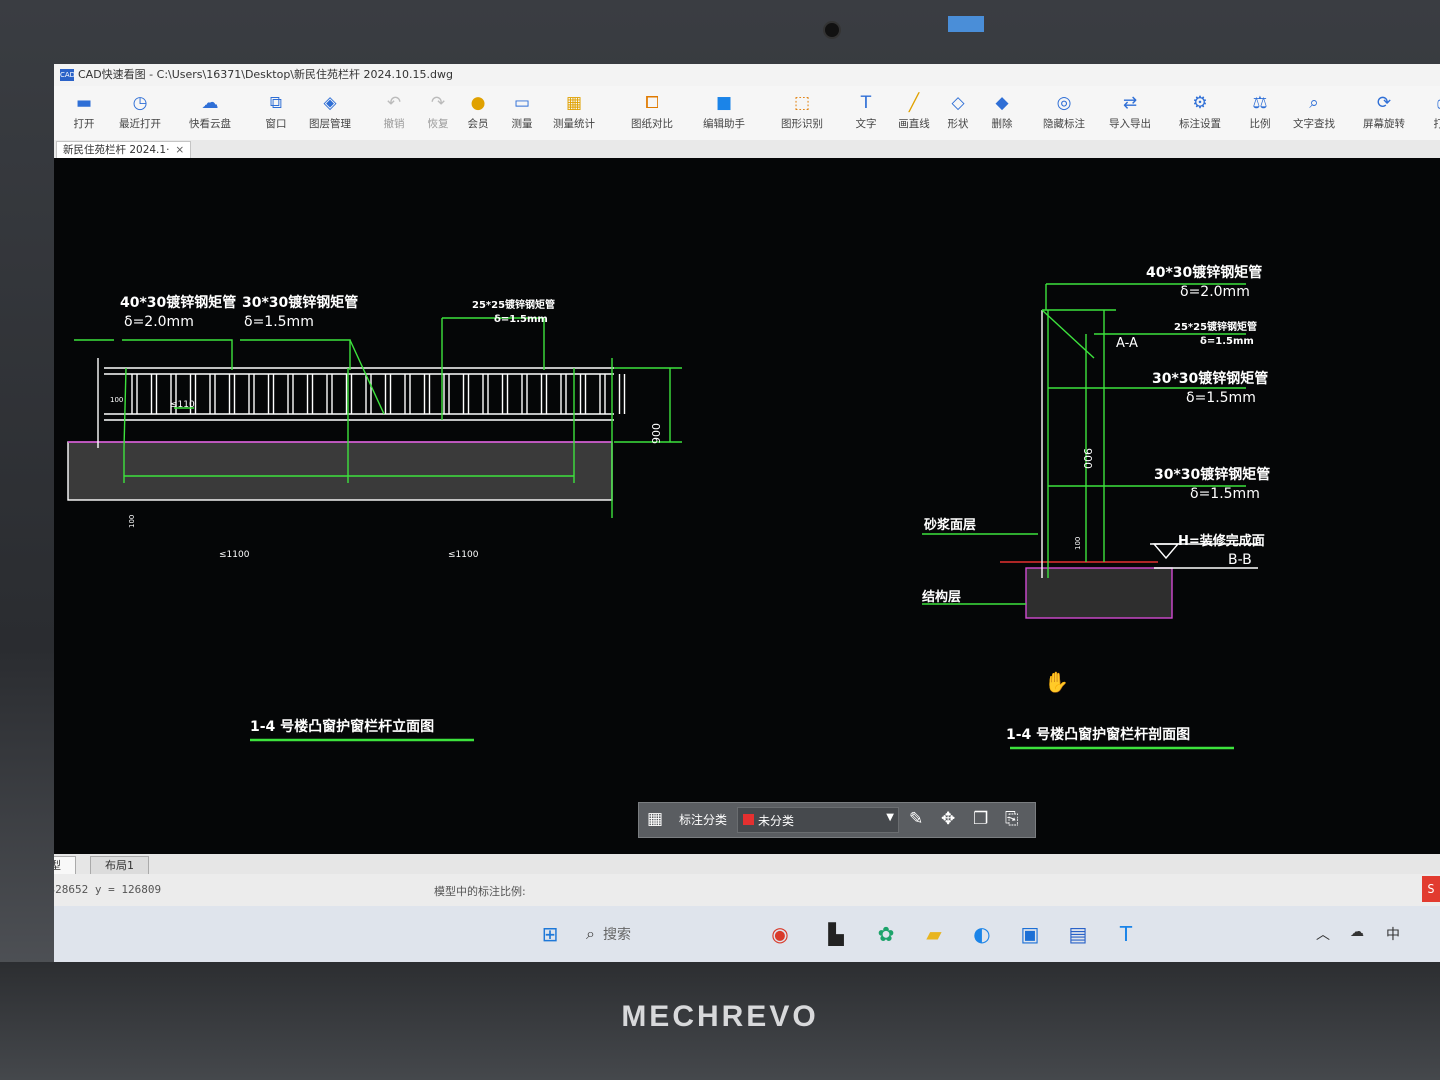  What do you see at coordinates (1393, 934) in the screenshot?
I see `input-language-icon: 中` at bounding box center [1393, 934].